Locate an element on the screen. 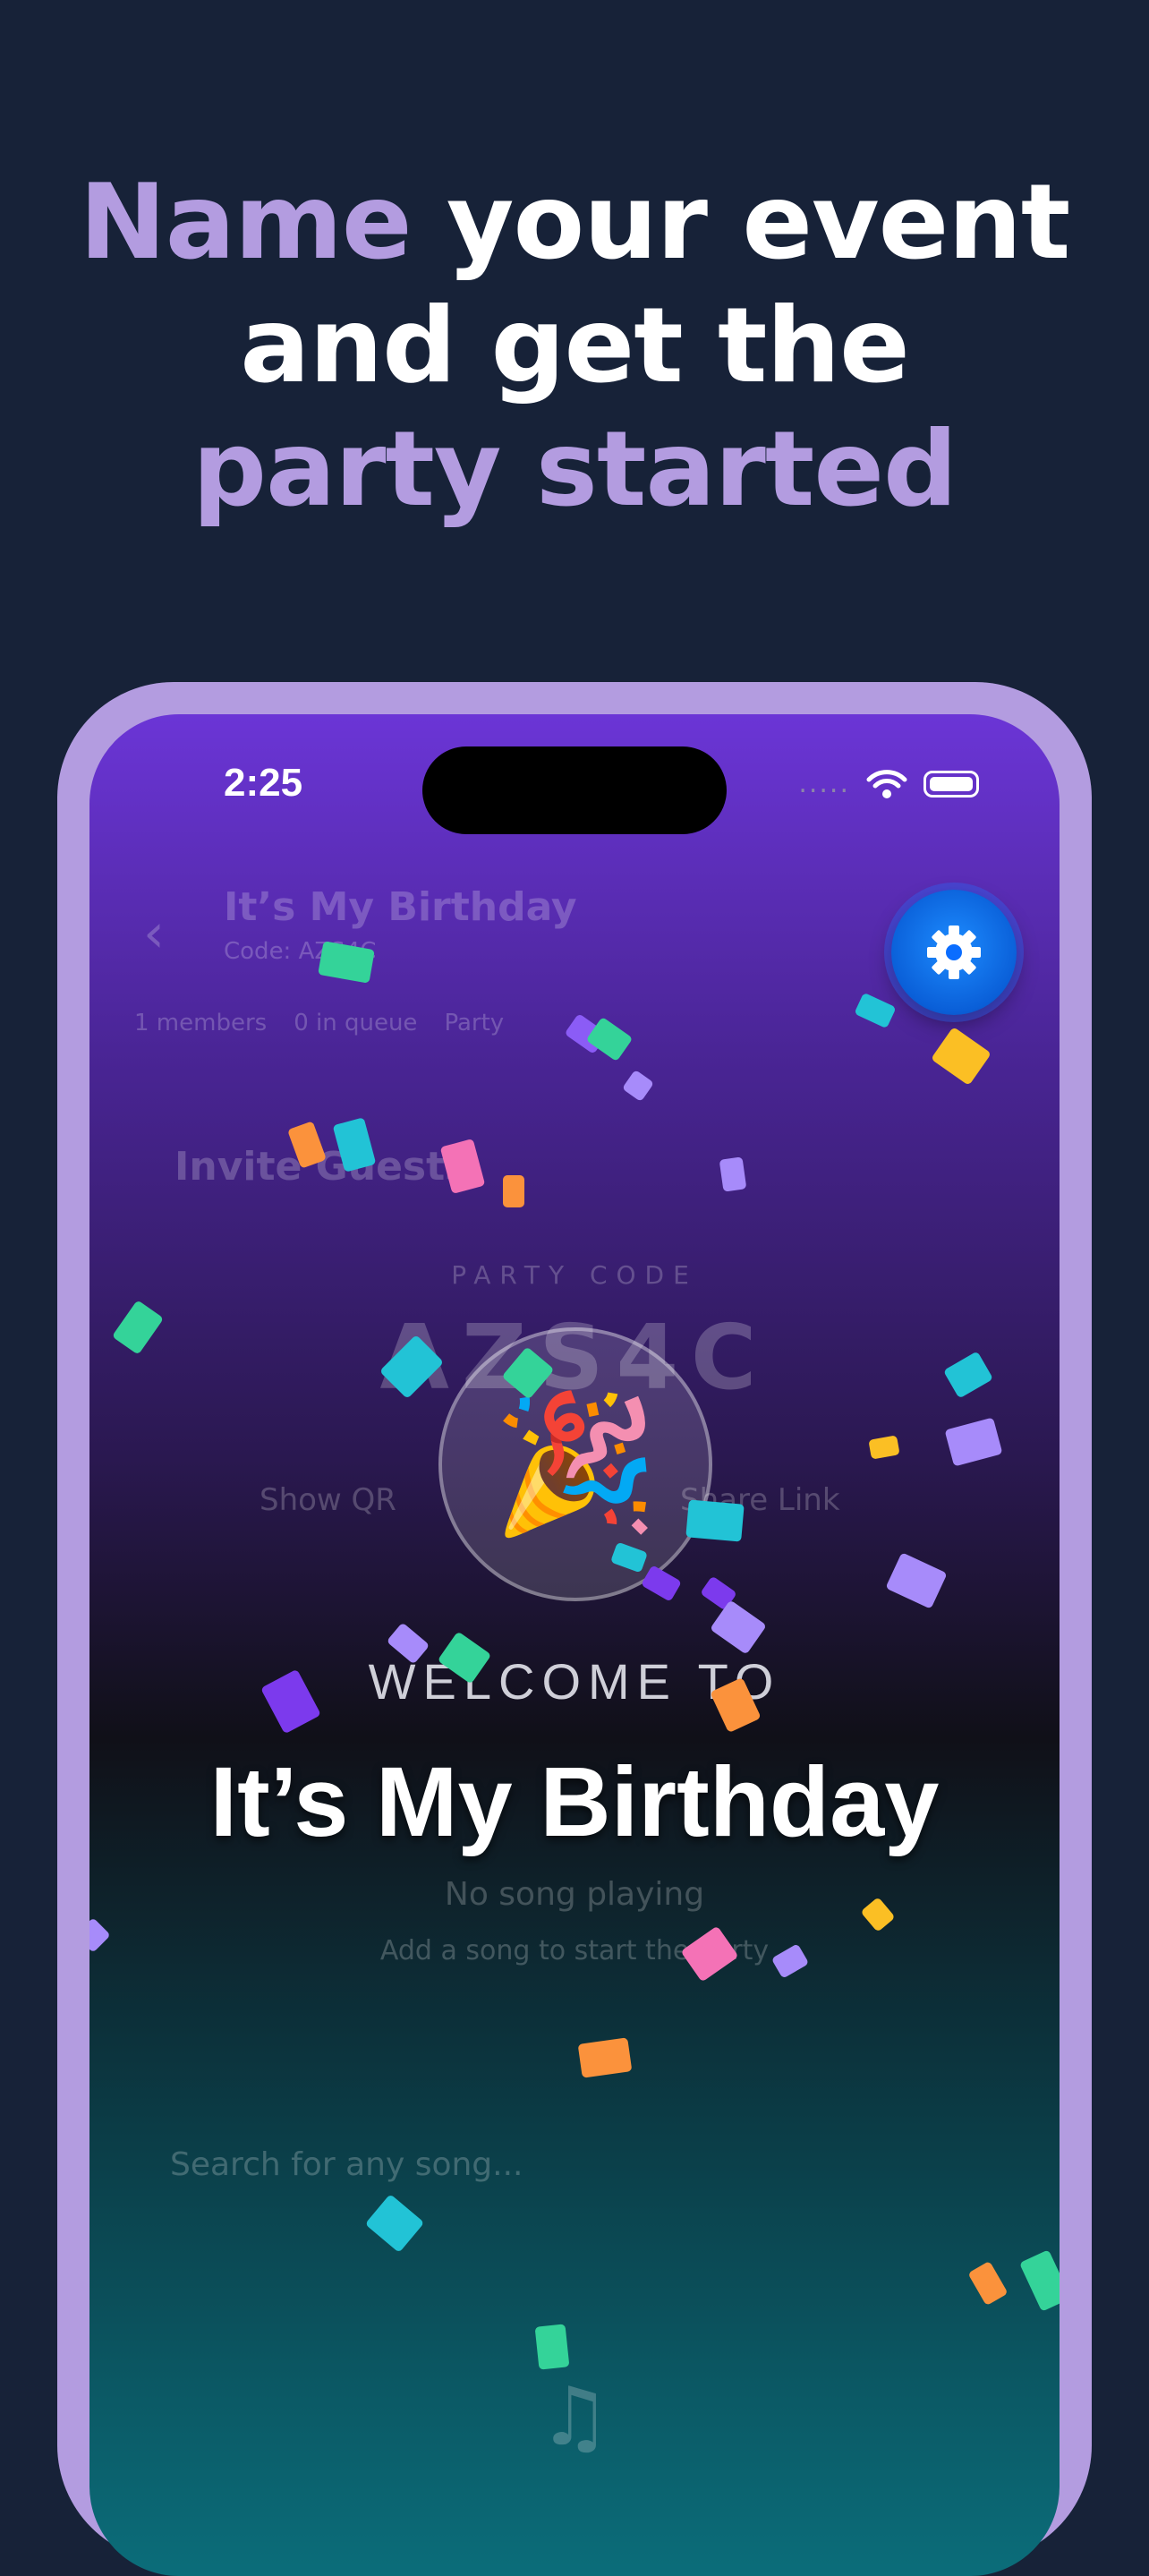 This screenshot has width=1149, height=2576. no-song-subtext: Add a song to start the party is located at coordinates (574, 1950).